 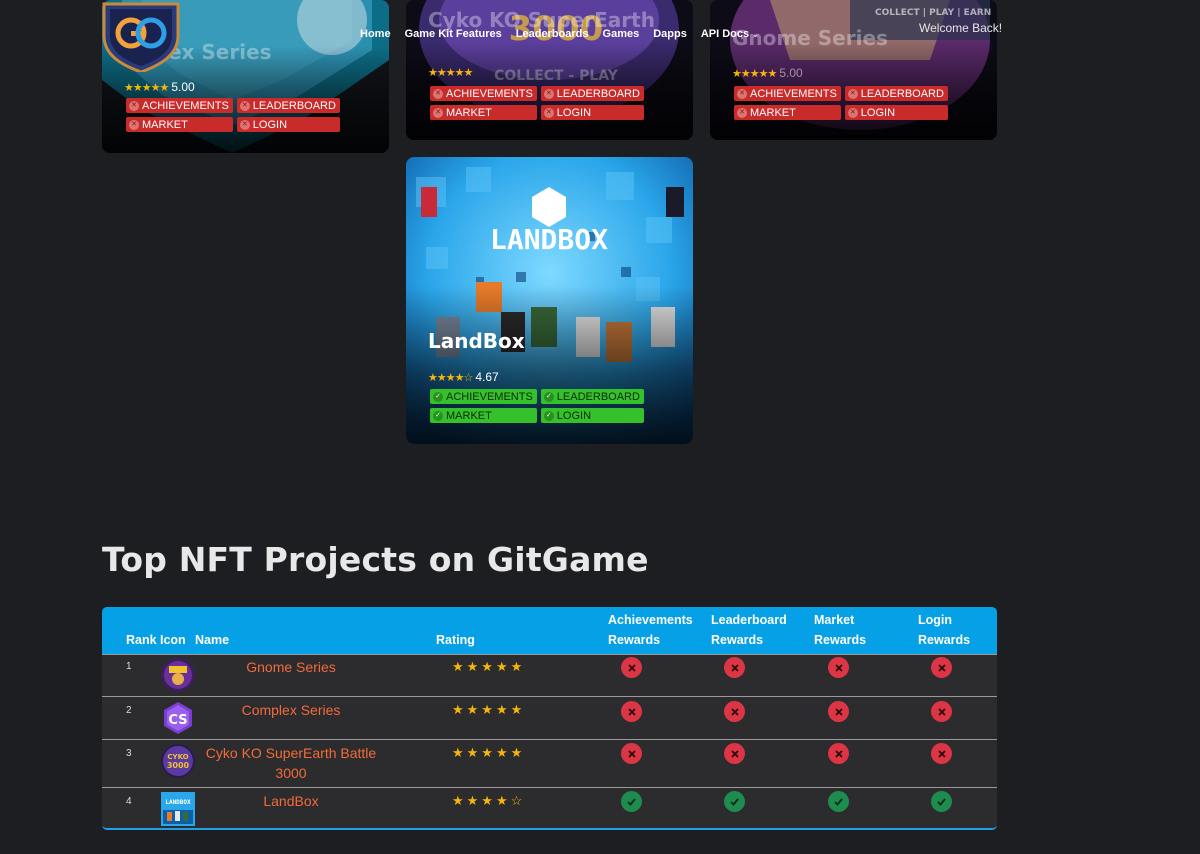 I want to click on check-circle-icon, so click(x=631, y=801).